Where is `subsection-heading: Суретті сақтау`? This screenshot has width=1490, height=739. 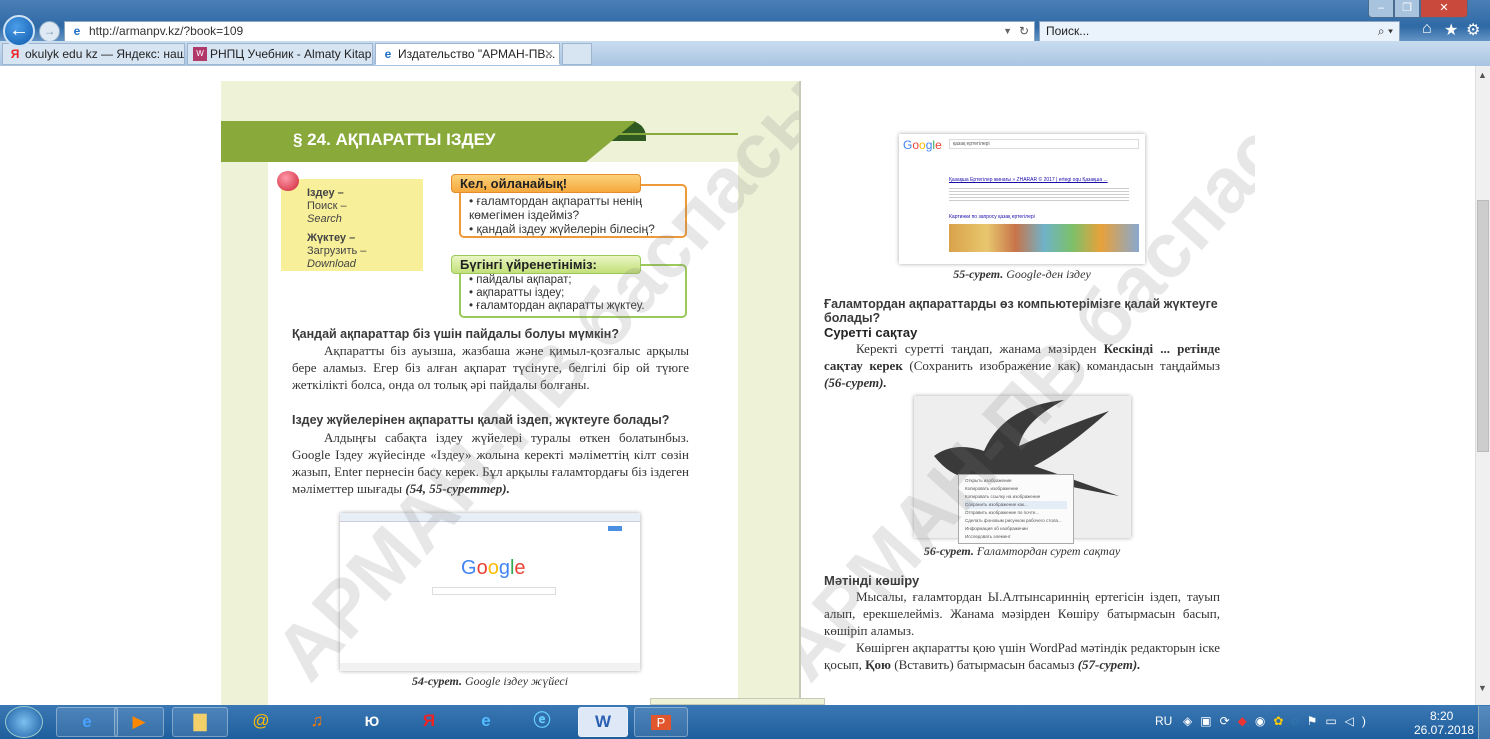
subsection-heading: Суретті сақтау is located at coordinates (871, 332).